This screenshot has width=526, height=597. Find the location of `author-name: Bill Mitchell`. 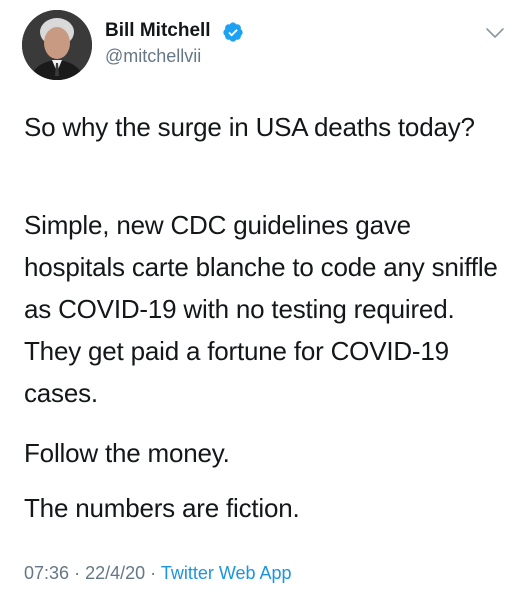

author-name: Bill Mitchell is located at coordinates (158, 31).